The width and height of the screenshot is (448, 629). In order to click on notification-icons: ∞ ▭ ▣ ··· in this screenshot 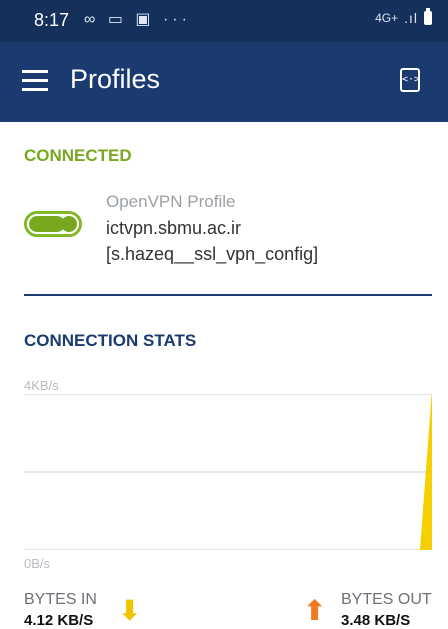, I will do `click(137, 19)`.